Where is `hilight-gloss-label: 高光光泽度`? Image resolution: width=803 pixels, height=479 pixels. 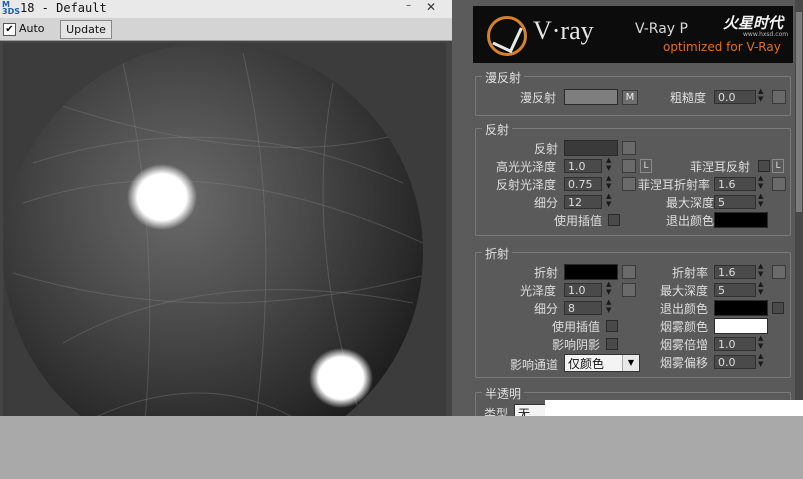
hilight-gloss-label: 高光光泽度 is located at coordinates (526, 167).